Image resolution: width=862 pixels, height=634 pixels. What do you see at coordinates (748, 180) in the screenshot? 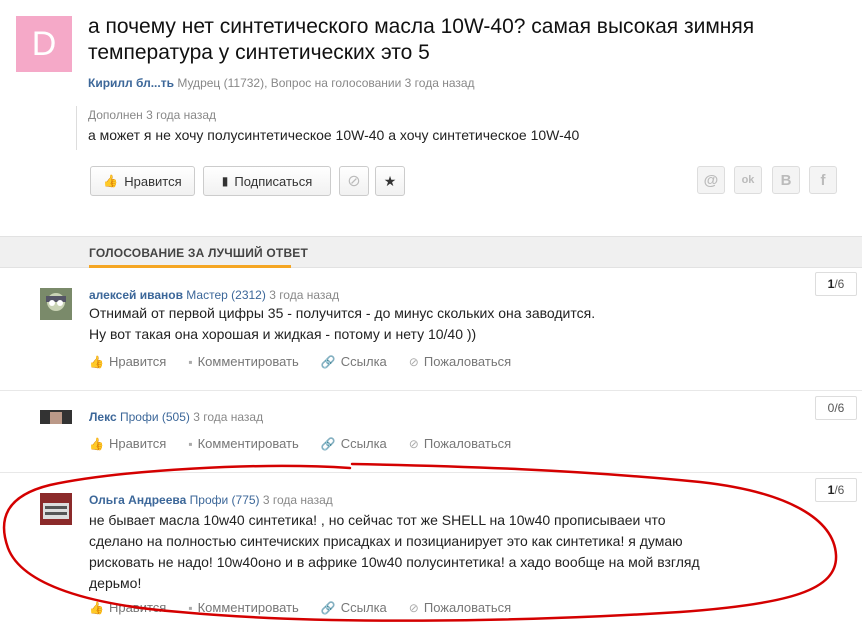
I see `share-ok-button: ok` at bounding box center [748, 180].